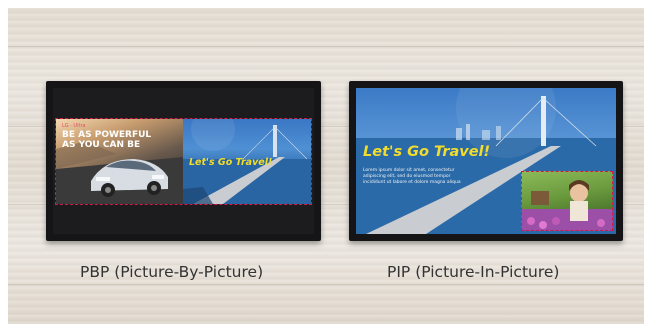  Describe the element at coordinates (427, 152) in the screenshot. I see `pip-title: Let's Go Travel!` at that location.